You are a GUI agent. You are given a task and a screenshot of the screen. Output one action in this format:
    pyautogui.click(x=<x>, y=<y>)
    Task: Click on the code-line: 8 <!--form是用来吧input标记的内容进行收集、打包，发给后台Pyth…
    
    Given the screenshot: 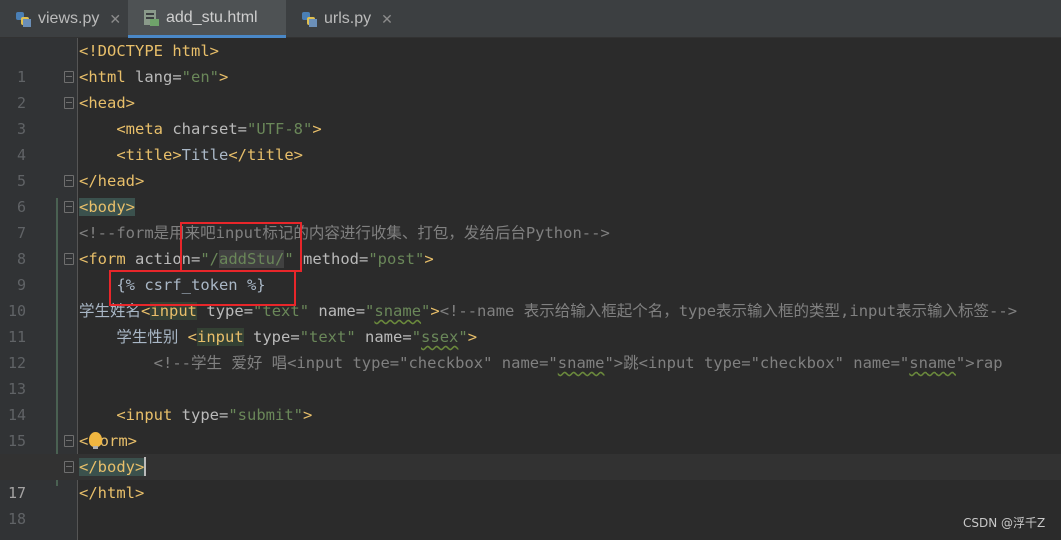 What is the action you would take?
    pyautogui.click(x=530, y=244)
    